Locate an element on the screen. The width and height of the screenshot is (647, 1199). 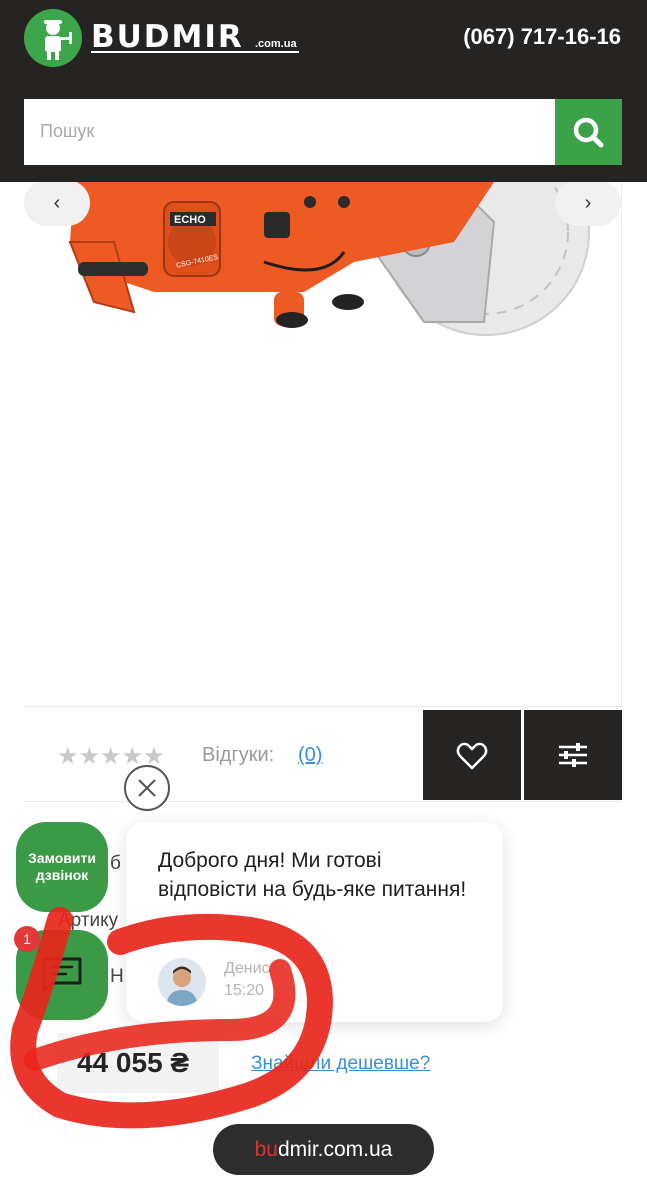
url-rest: dmir.com.ua is located at coordinates (335, 1149).